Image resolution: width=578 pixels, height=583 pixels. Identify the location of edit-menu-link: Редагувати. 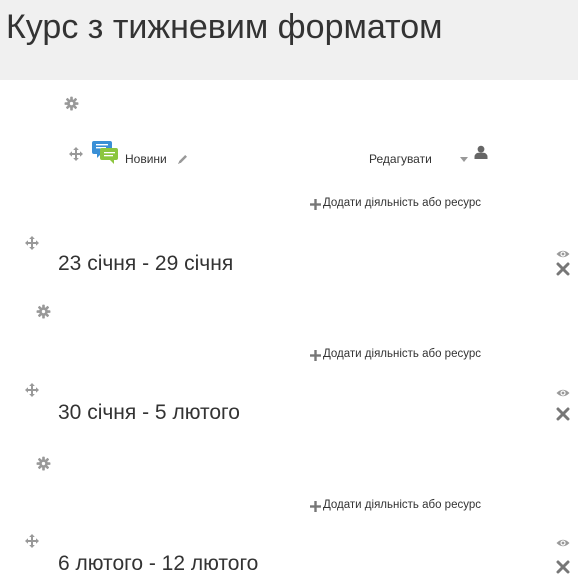
(400, 159).